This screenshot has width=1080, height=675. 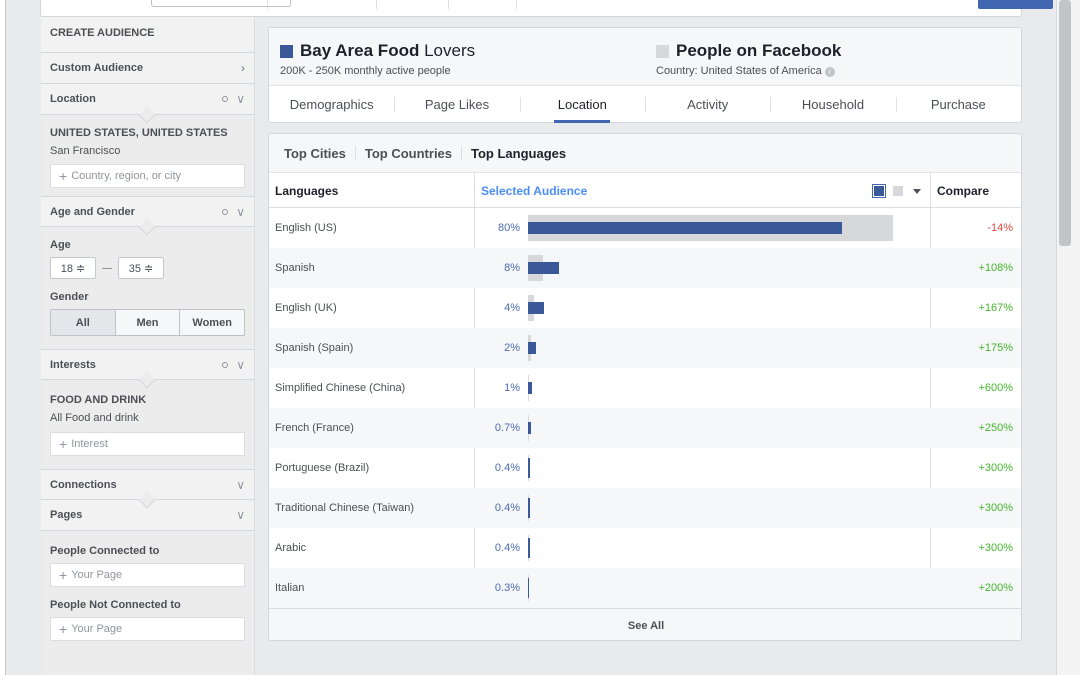 What do you see at coordinates (512, 308) in the screenshot?
I see `selected-audience-percent: 4%` at bounding box center [512, 308].